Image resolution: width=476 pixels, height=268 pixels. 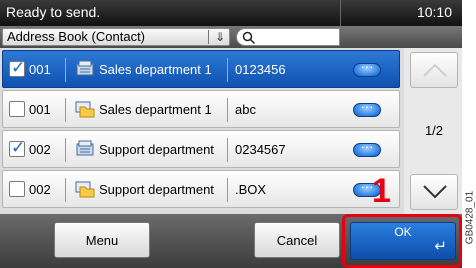 What do you see at coordinates (208, 37) in the screenshot?
I see `select-divider` at bounding box center [208, 37].